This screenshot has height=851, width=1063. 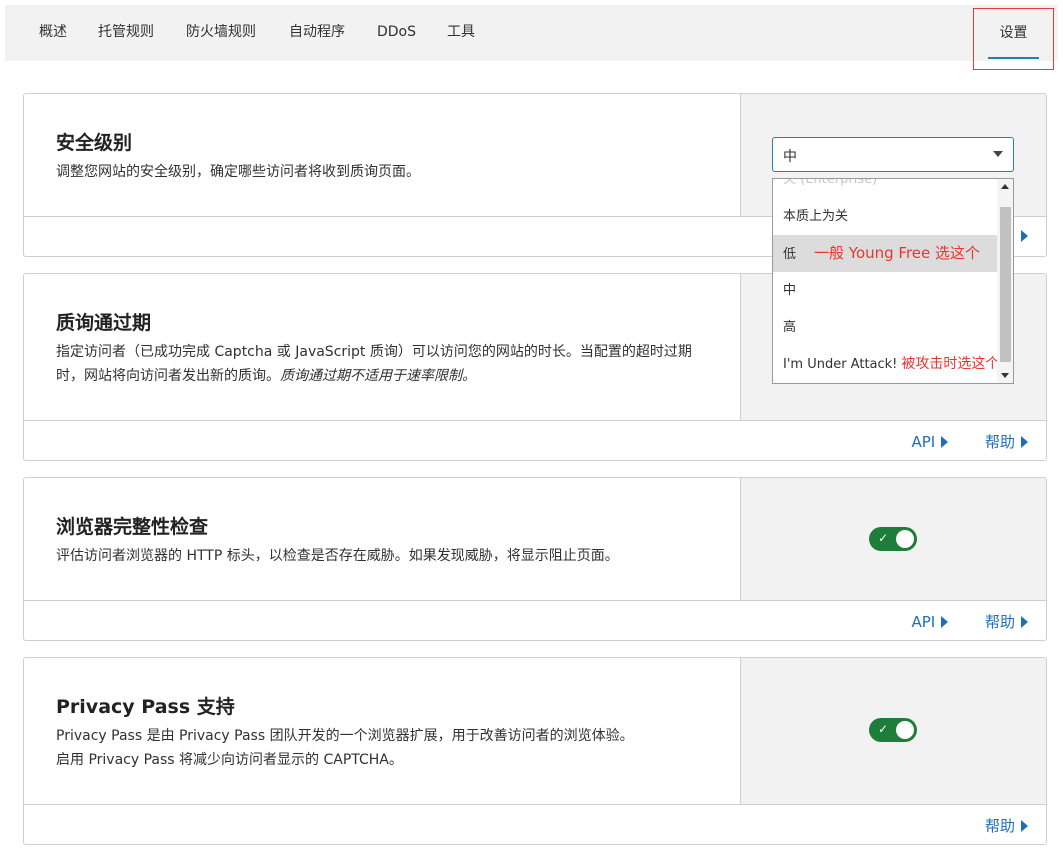 I want to click on scroll-down-arrow-icon, so click(x=1005, y=375).